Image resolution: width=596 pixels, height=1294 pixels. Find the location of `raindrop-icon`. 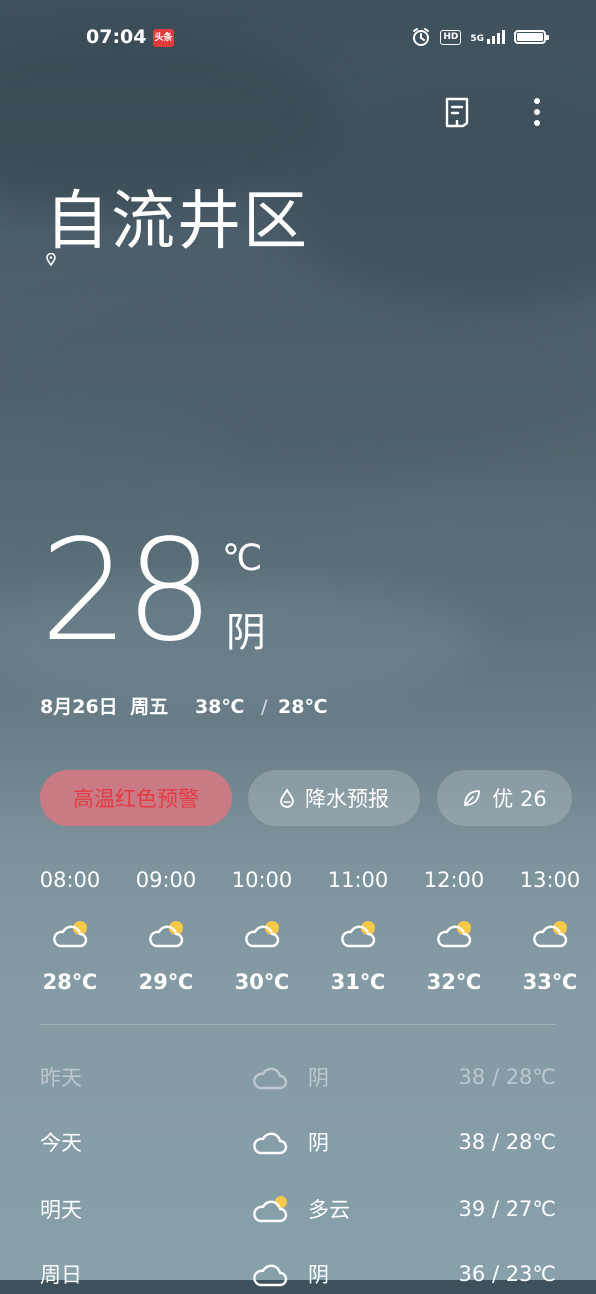

raindrop-icon is located at coordinates (287, 798).